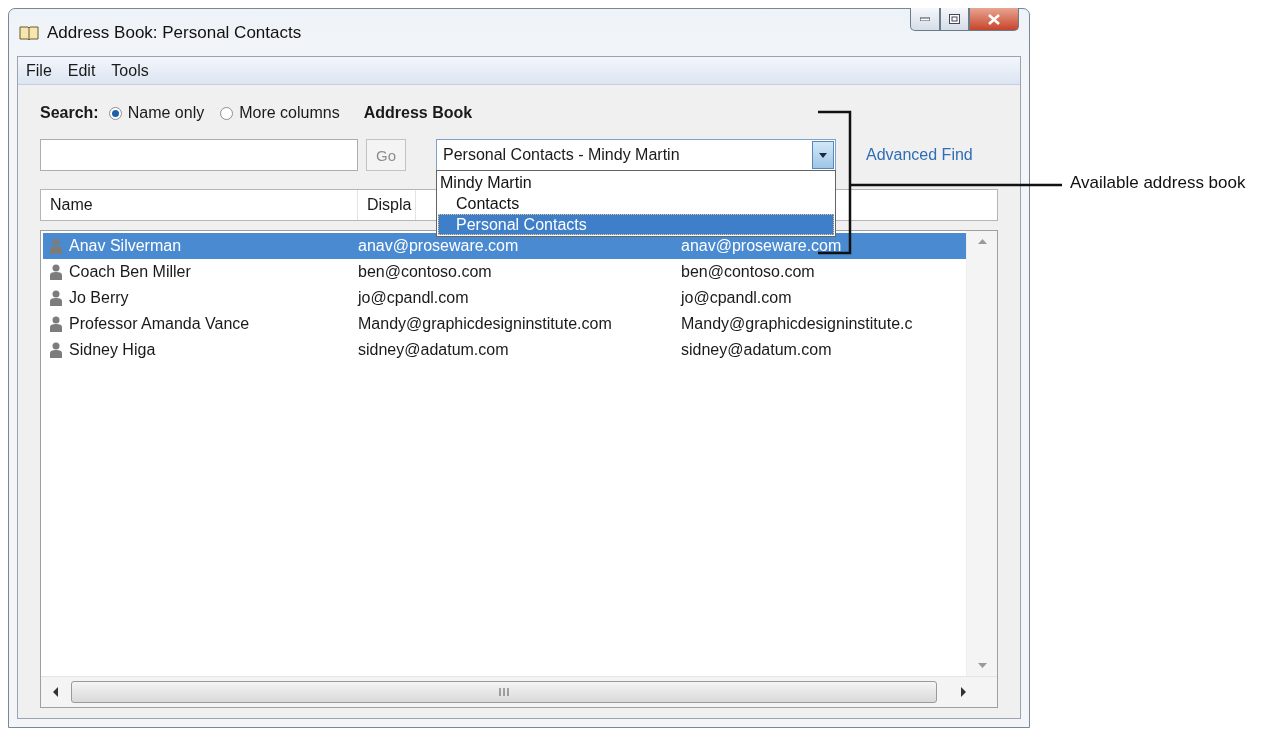 This screenshot has width=1283, height=729. I want to click on display-name-cell-text: anav@proseware.com, so click(439, 246).